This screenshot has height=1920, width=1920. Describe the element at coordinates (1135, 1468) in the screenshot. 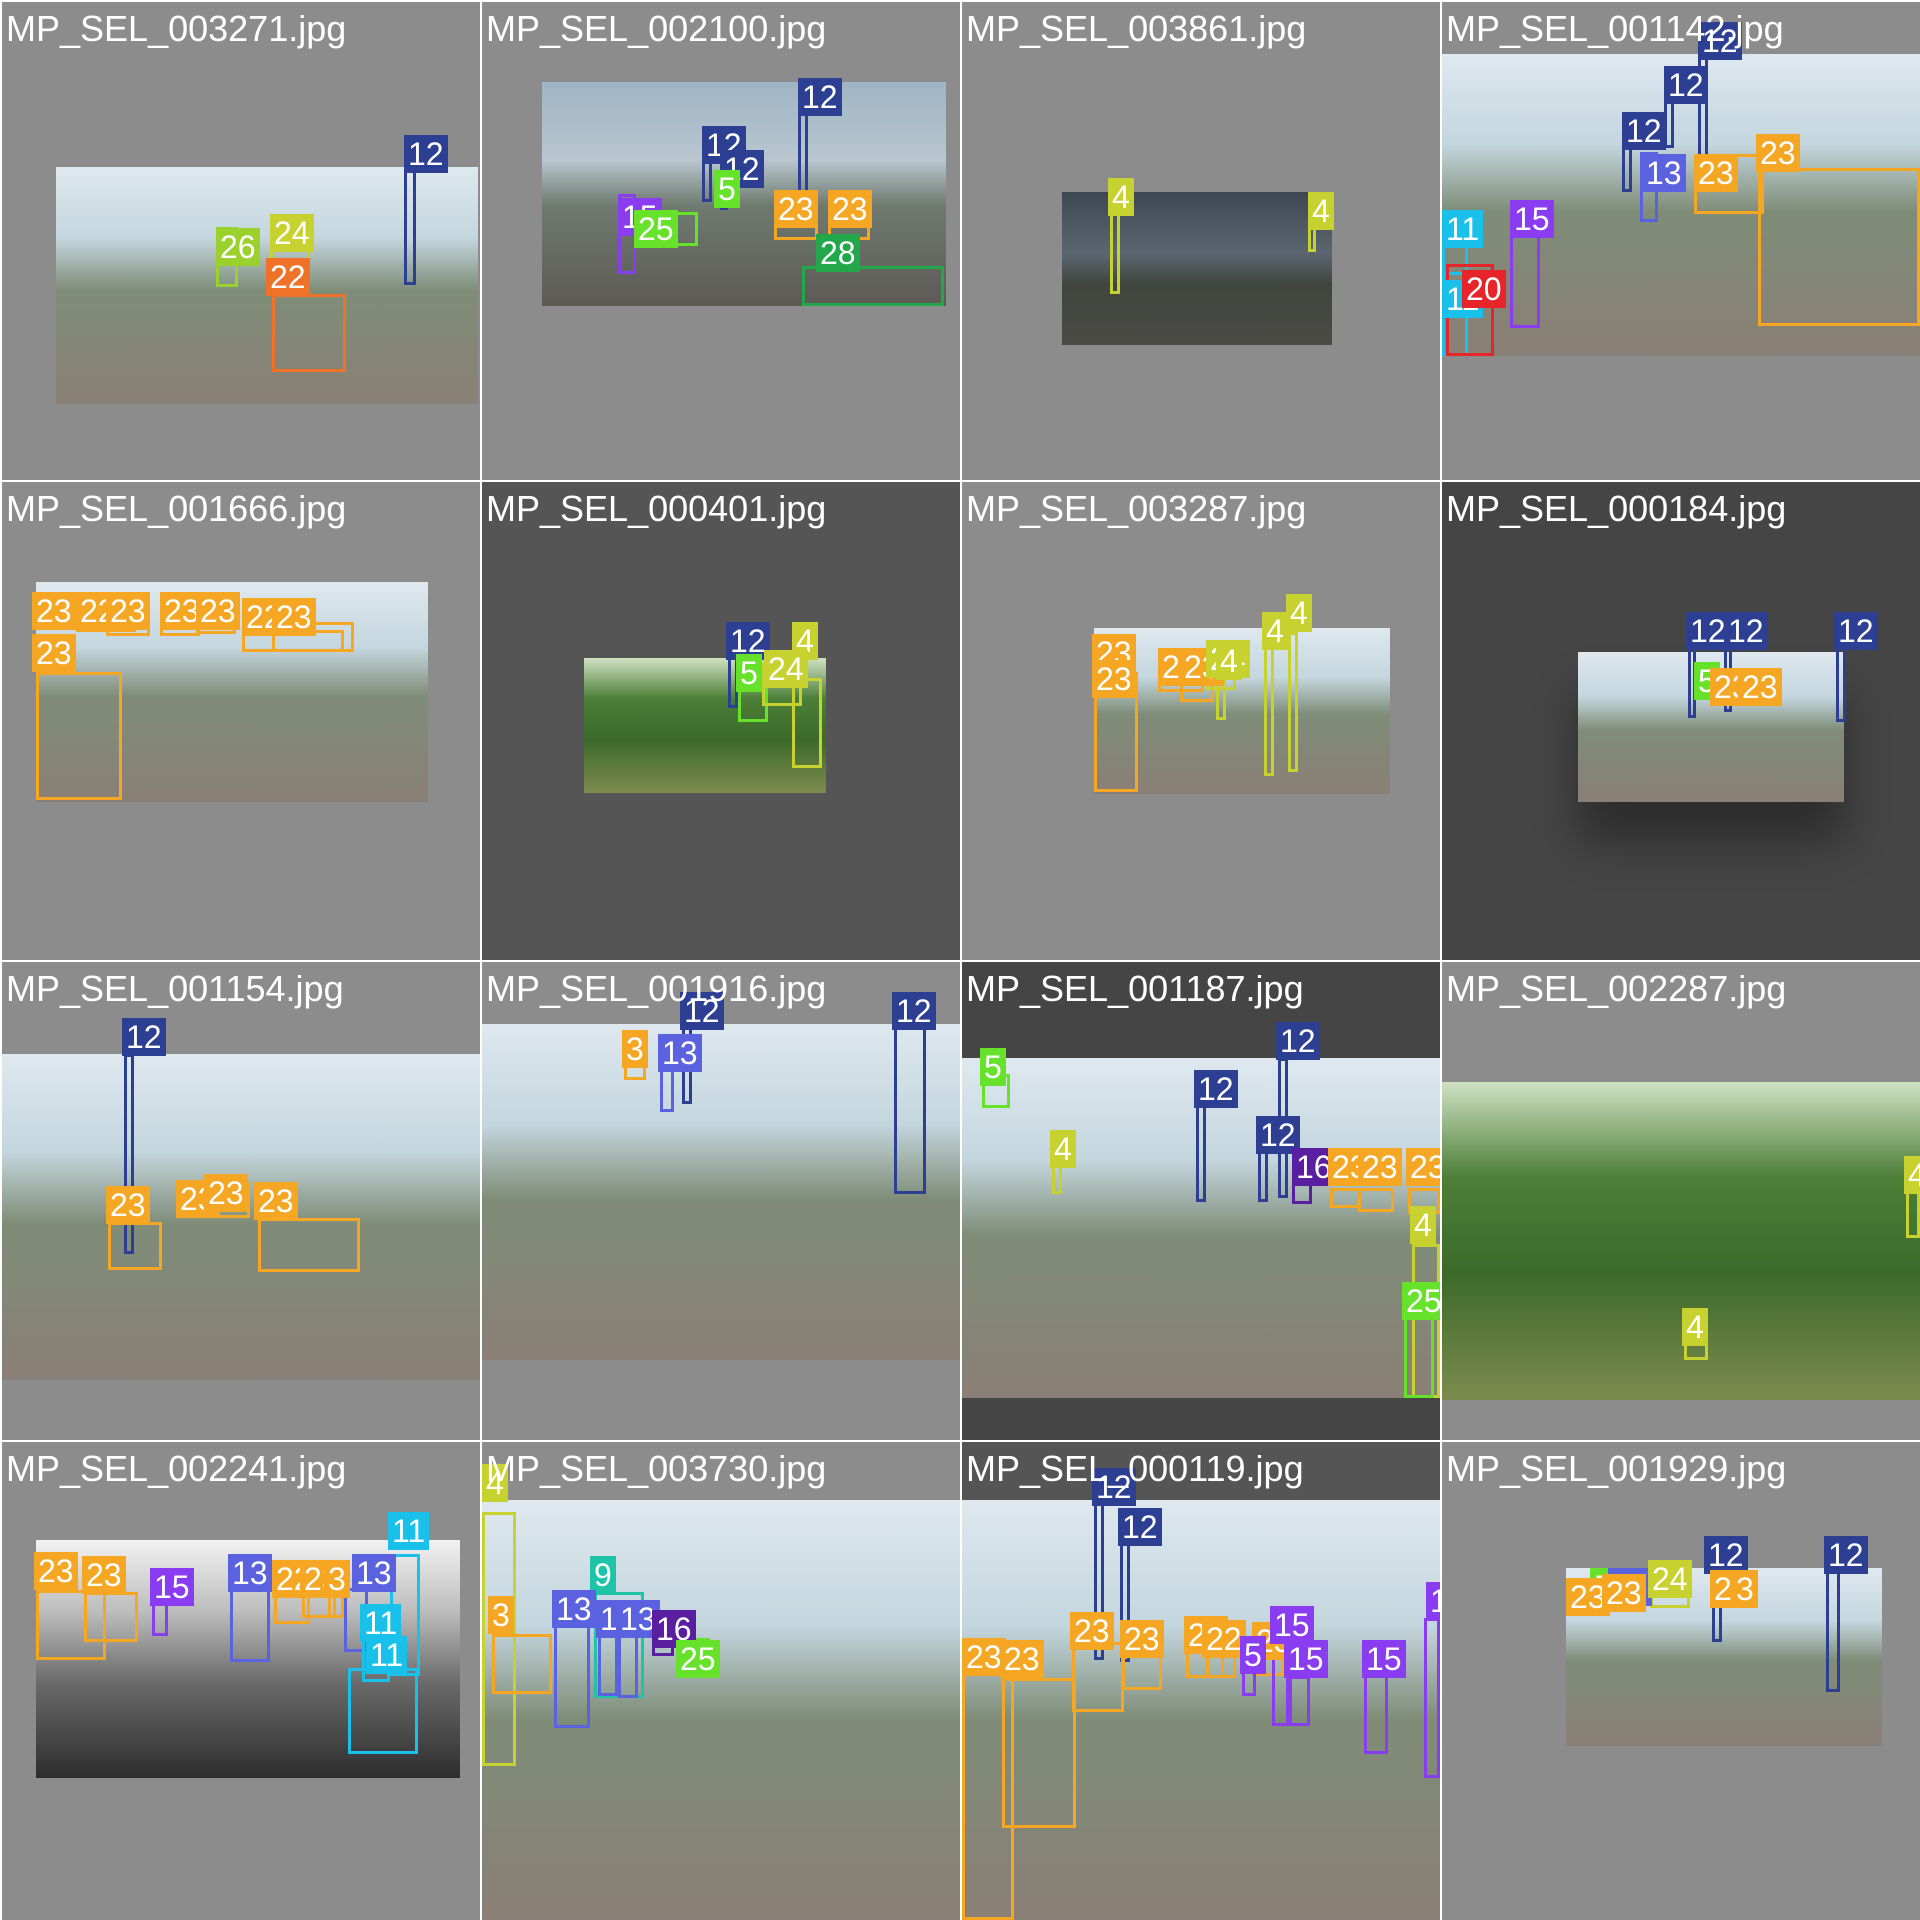

I see `tile-filename: MP_SEL_000119.jpg` at that location.